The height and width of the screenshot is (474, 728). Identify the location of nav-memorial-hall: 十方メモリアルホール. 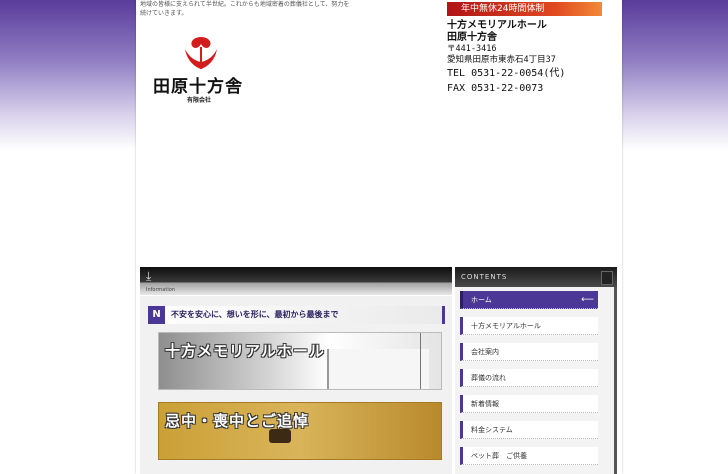
(529, 326).